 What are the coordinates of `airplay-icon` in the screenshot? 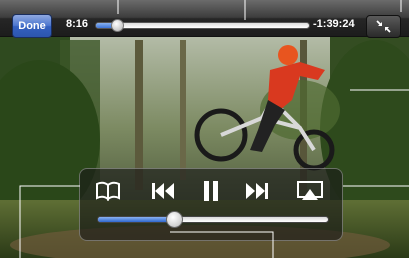 It's located at (310, 191).